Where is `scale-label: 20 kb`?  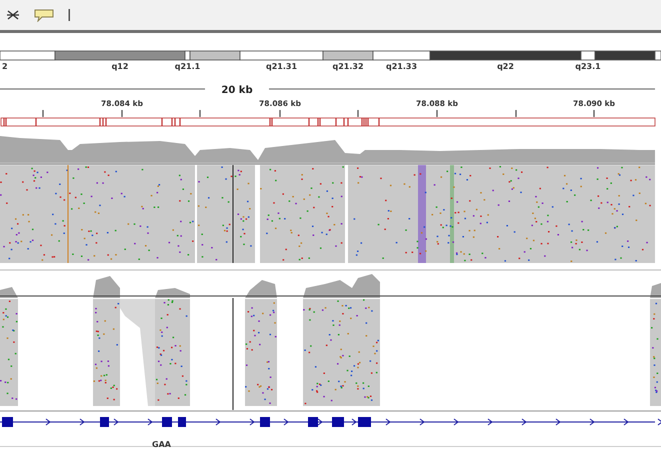 scale-label: 20 kb is located at coordinates (237, 90).